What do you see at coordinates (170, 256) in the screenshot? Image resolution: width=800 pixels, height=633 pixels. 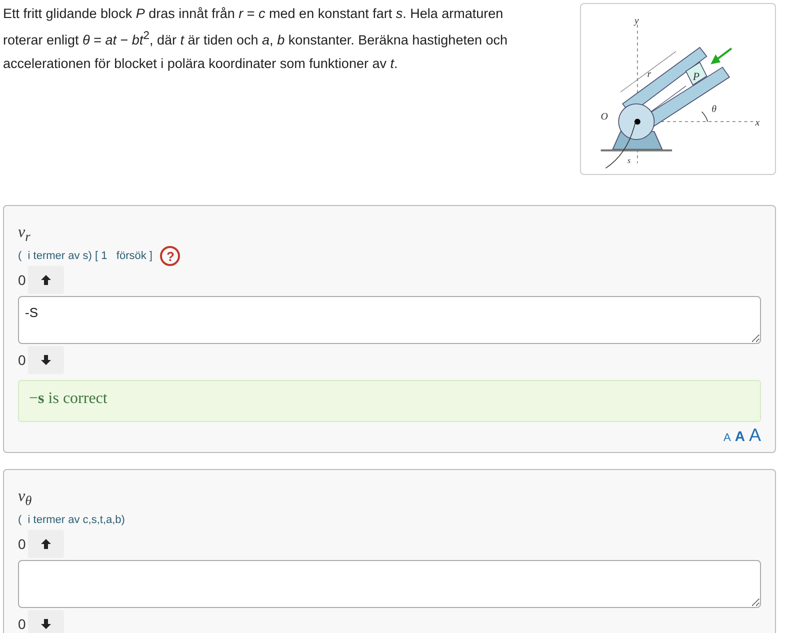 I see `help-icon: ?` at bounding box center [170, 256].